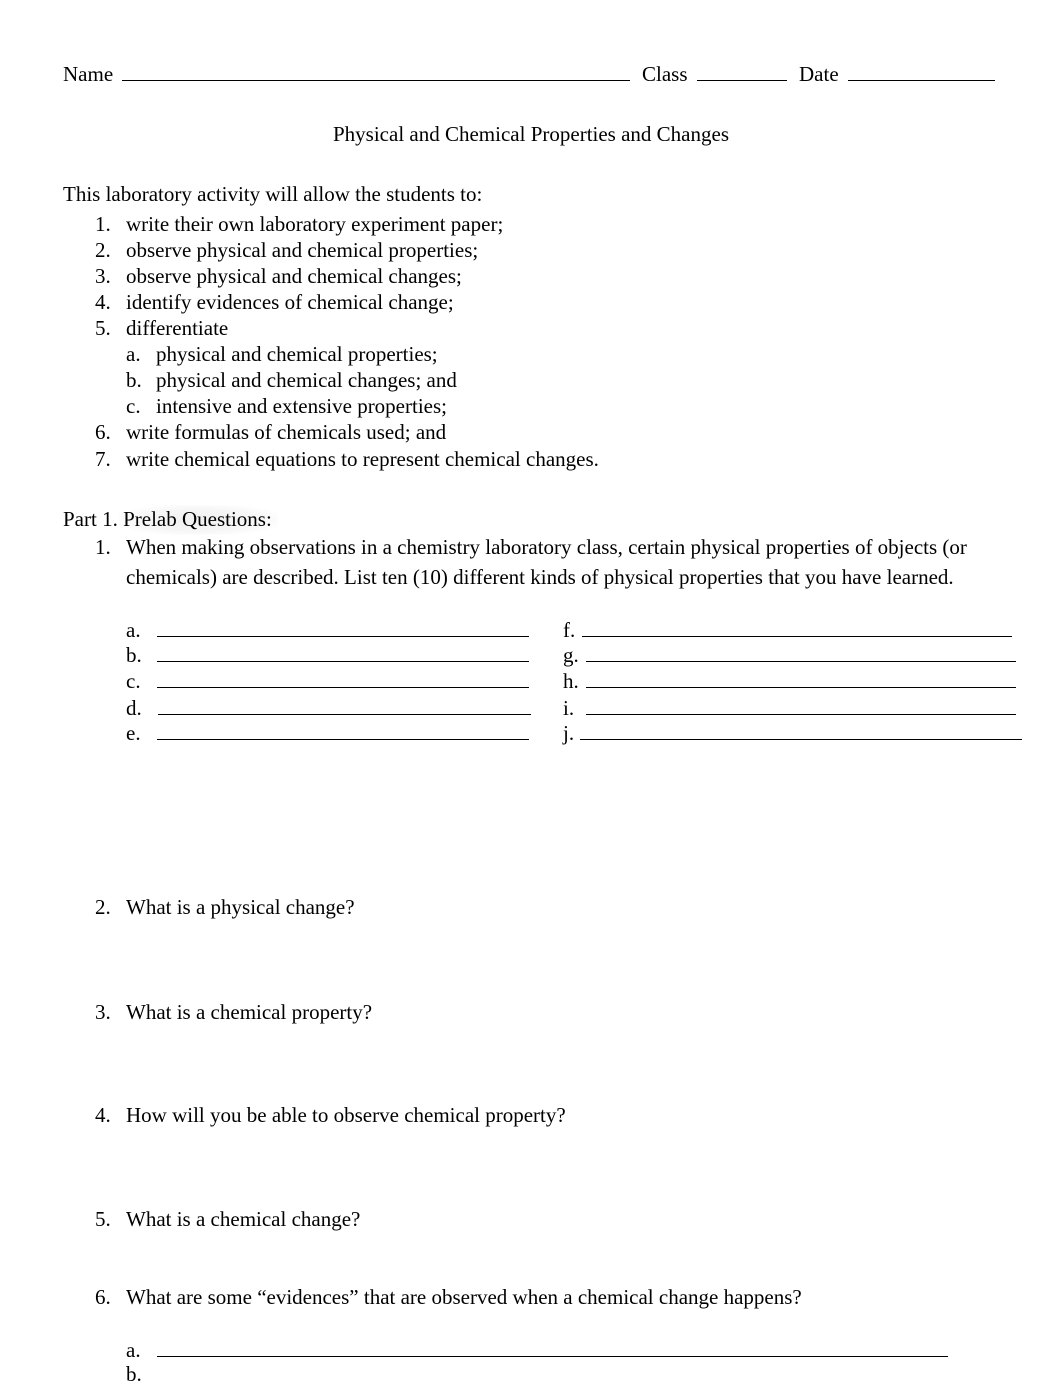 The height and width of the screenshot is (1386, 1062). I want to click on sub-objective-letter: b., so click(134, 380).